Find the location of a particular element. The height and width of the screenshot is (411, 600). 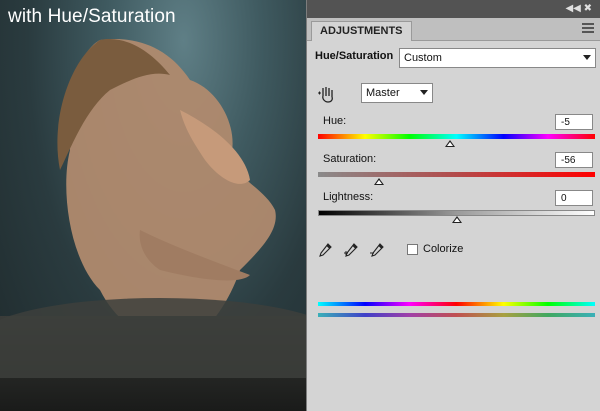

saturation-slider-thumb is located at coordinates (378, 181).